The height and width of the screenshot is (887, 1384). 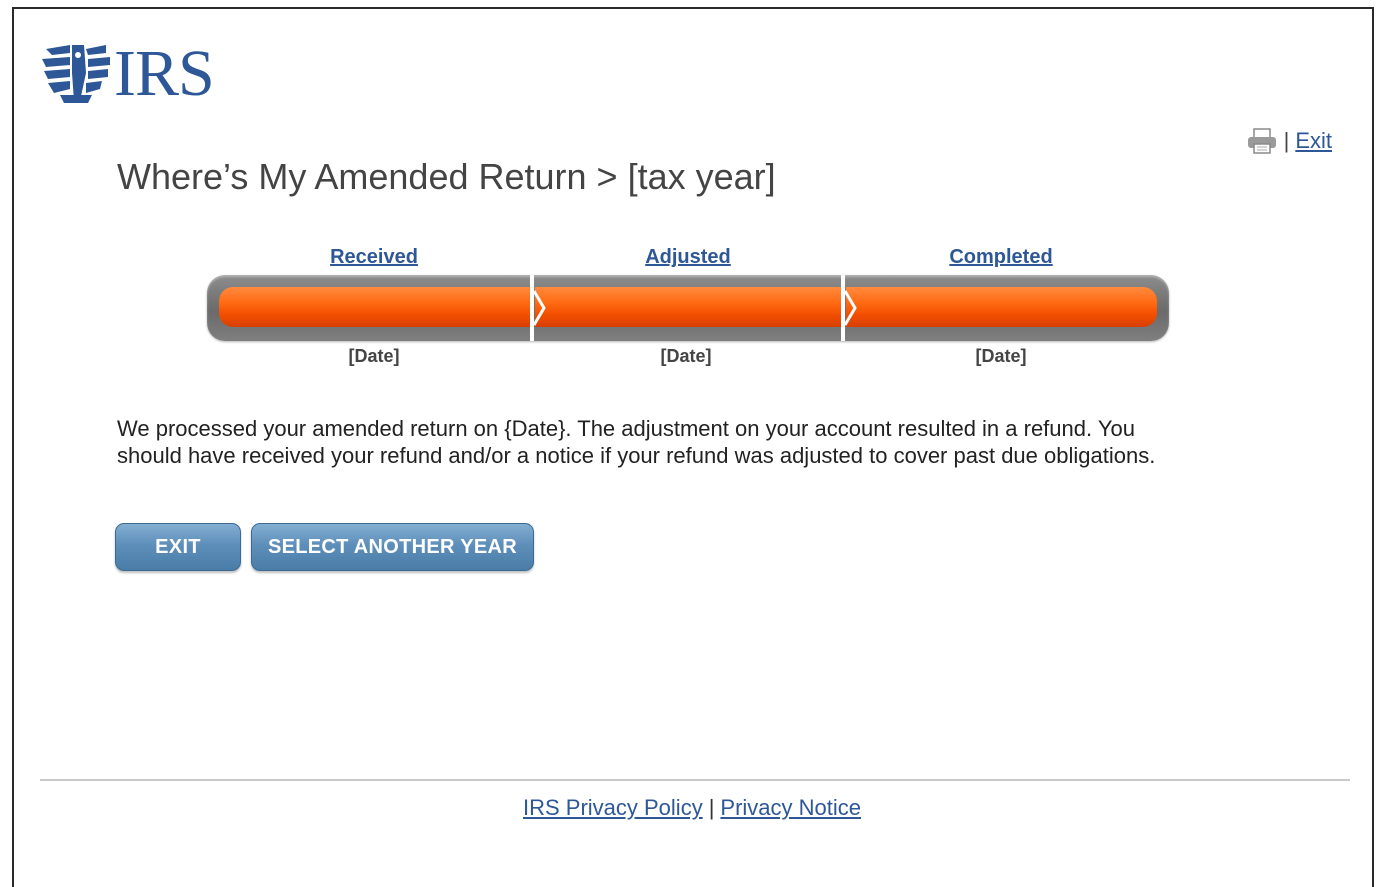 I want to click on progress-segment-completed, so click(x=1001, y=307).